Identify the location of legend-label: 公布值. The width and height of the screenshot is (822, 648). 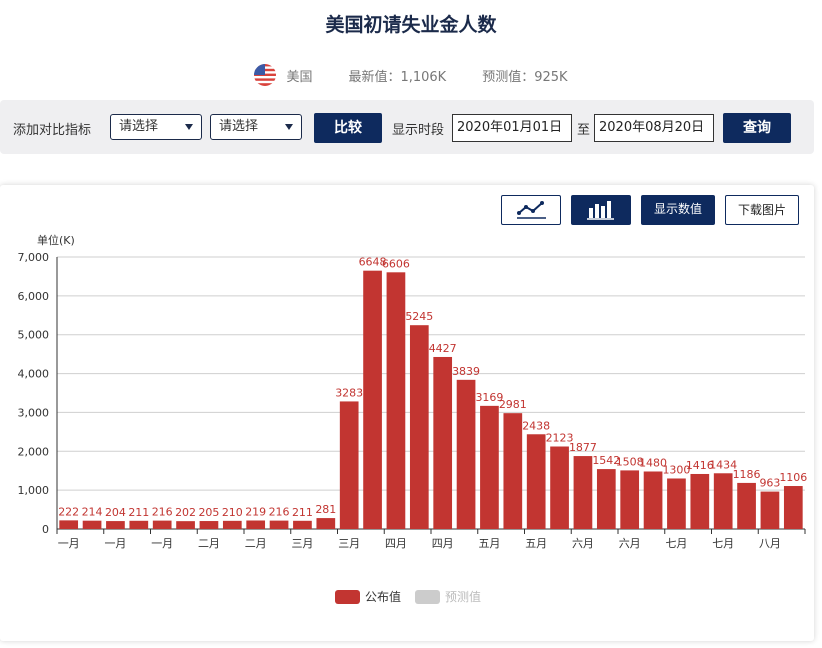
(383, 596).